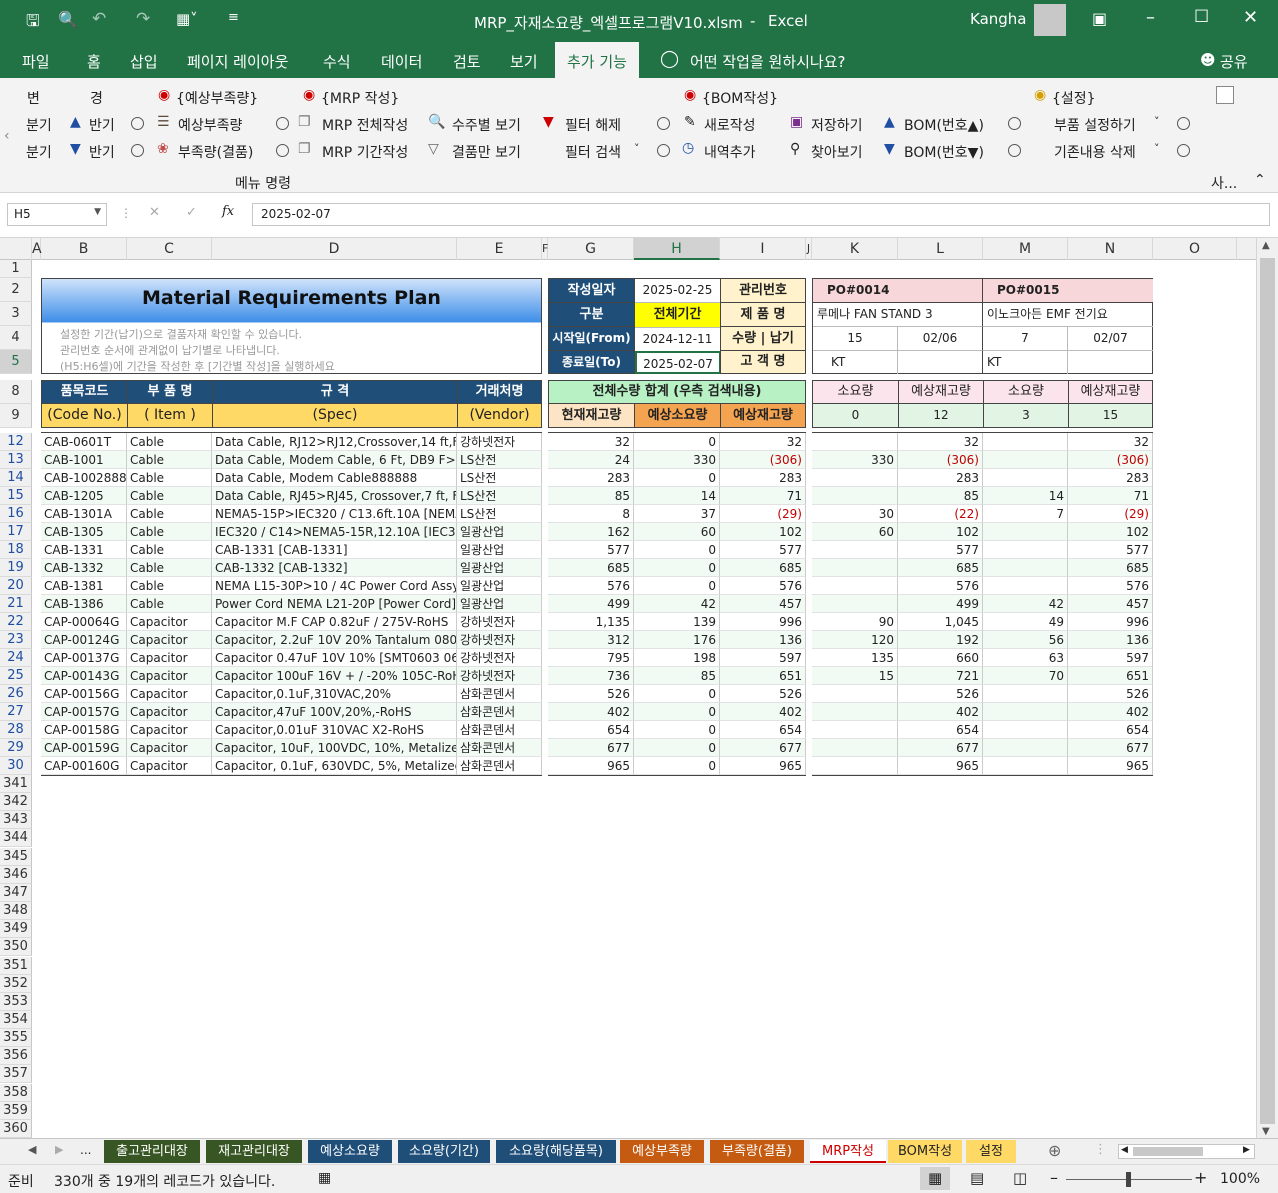  What do you see at coordinates (334, 514) in the screenshot?
I see `cell-spec: NEMA5-15P>IEC320 / C13.6ft.10A [NEMA5]` at bounding box center [334, 514].